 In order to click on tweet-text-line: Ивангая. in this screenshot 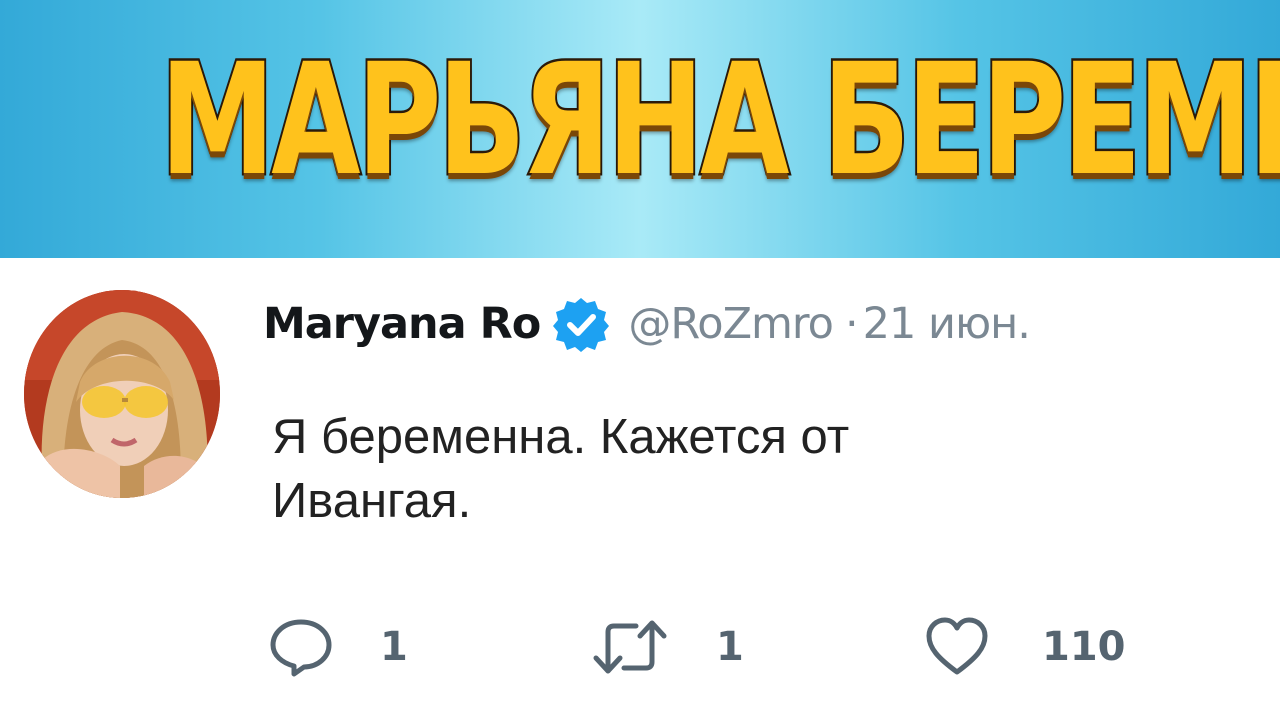, I will do `click(372, 501)`.